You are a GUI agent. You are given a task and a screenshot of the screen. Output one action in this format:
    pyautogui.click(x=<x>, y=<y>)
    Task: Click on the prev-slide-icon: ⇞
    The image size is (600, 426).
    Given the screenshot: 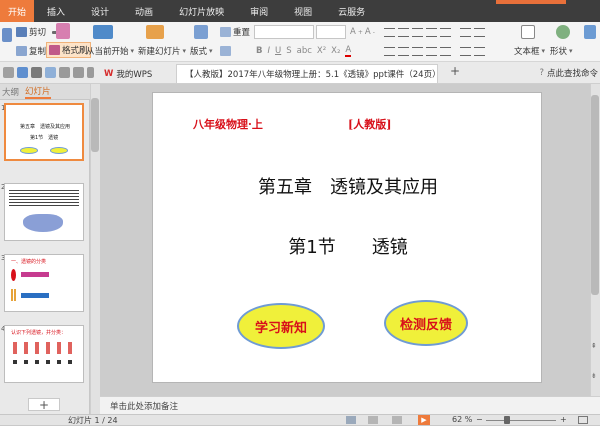 What is the action you would take?
    pyautogui.click(x=594, y=346)
    